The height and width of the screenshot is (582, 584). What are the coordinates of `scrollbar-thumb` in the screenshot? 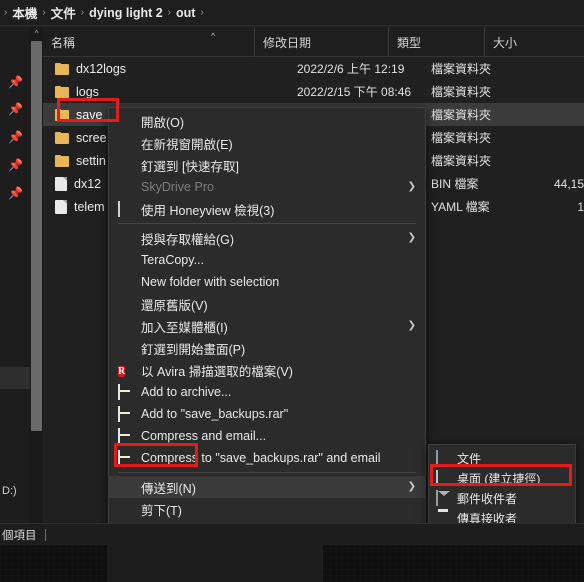 It's located at (36, 236).